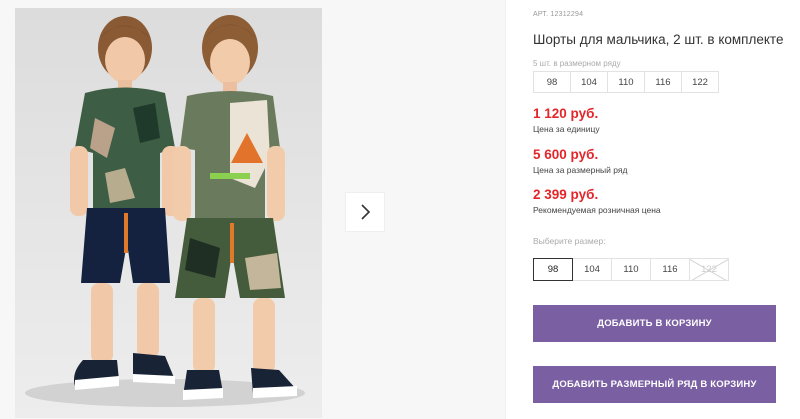  Describe the element at coordinates (663, 82) in the screenshot. I see `size-row-item: 116` at that location.